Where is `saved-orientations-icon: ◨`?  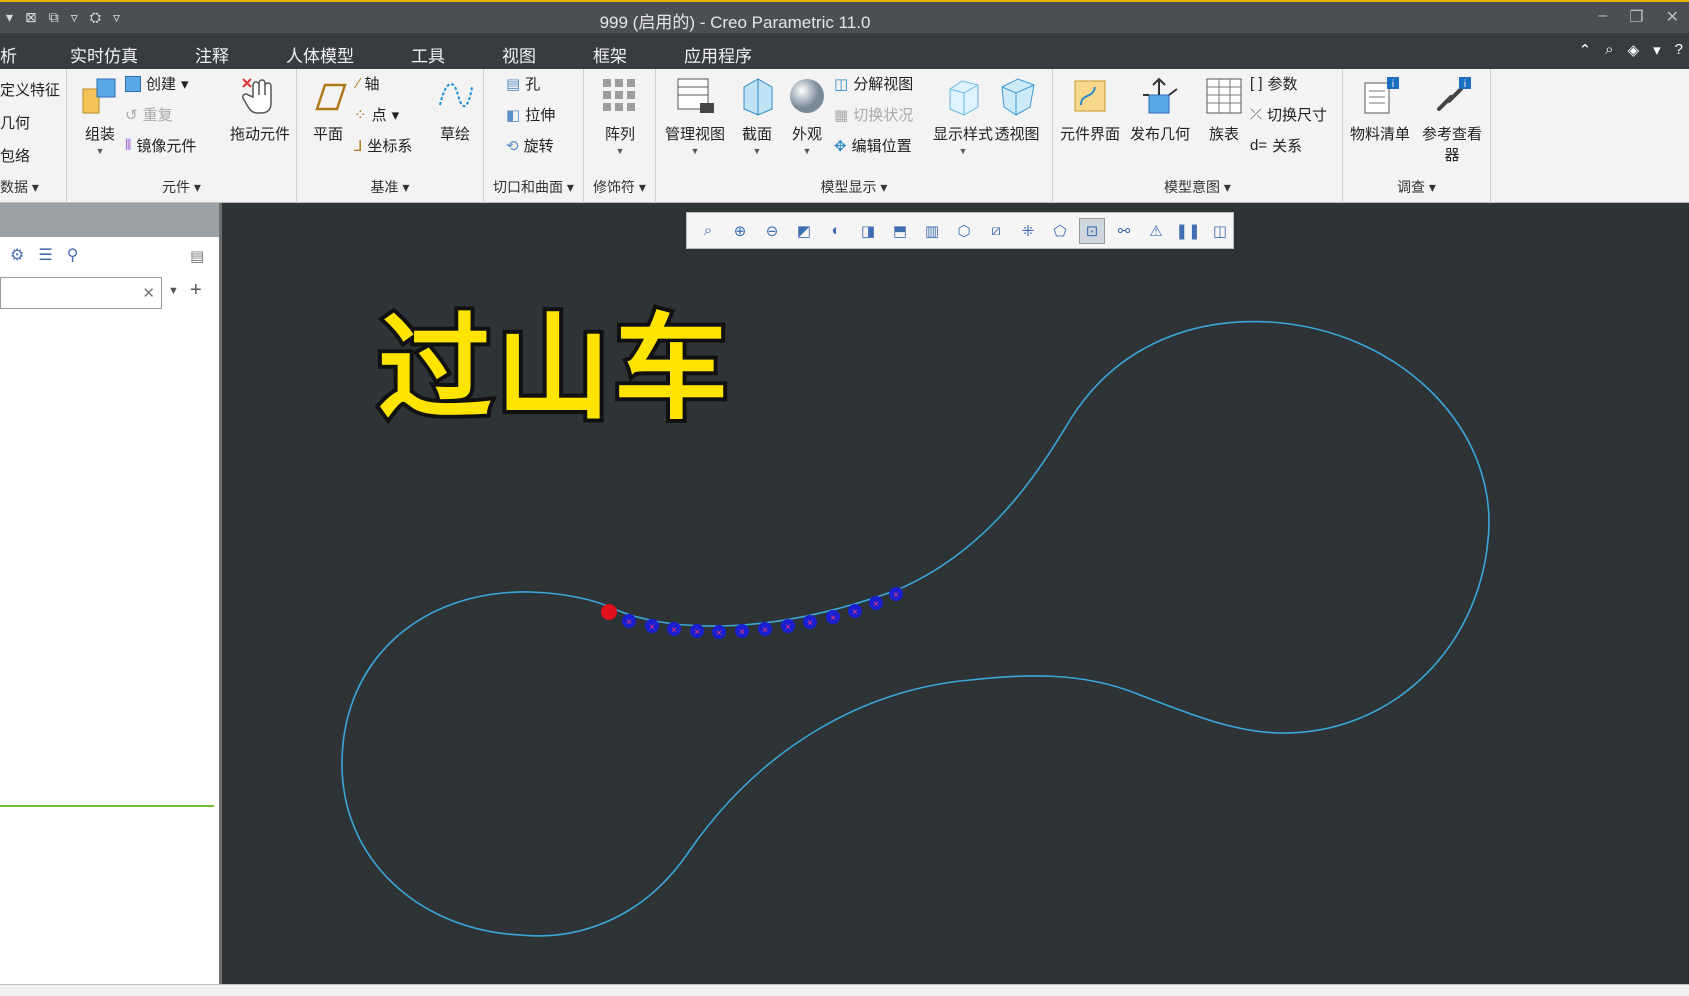 saved-orientations-icon: ◨ is located at coordinates (868, 231).